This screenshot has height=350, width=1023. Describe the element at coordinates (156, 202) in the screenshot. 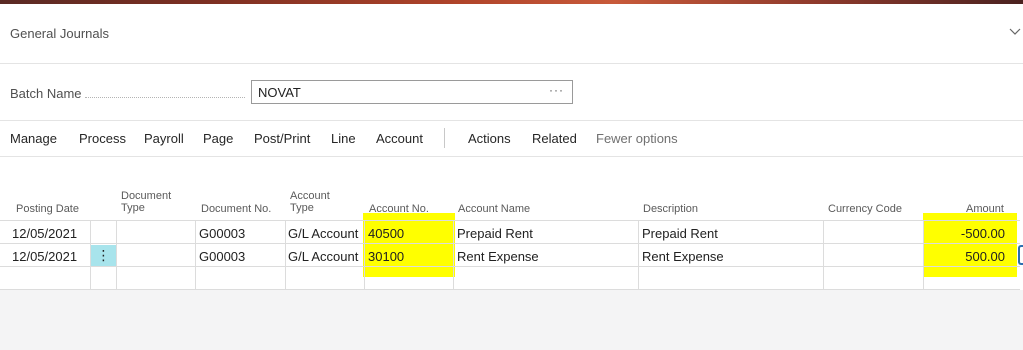

I see `col-document-type: Document Type` at that location.